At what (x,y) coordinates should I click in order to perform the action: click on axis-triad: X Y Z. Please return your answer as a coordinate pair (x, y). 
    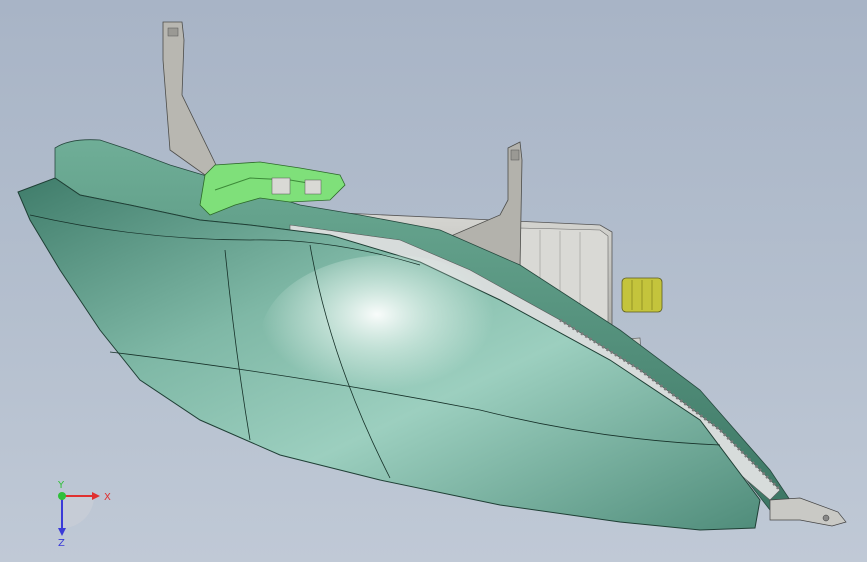
    Looking at the image, I should click on (84, 514).